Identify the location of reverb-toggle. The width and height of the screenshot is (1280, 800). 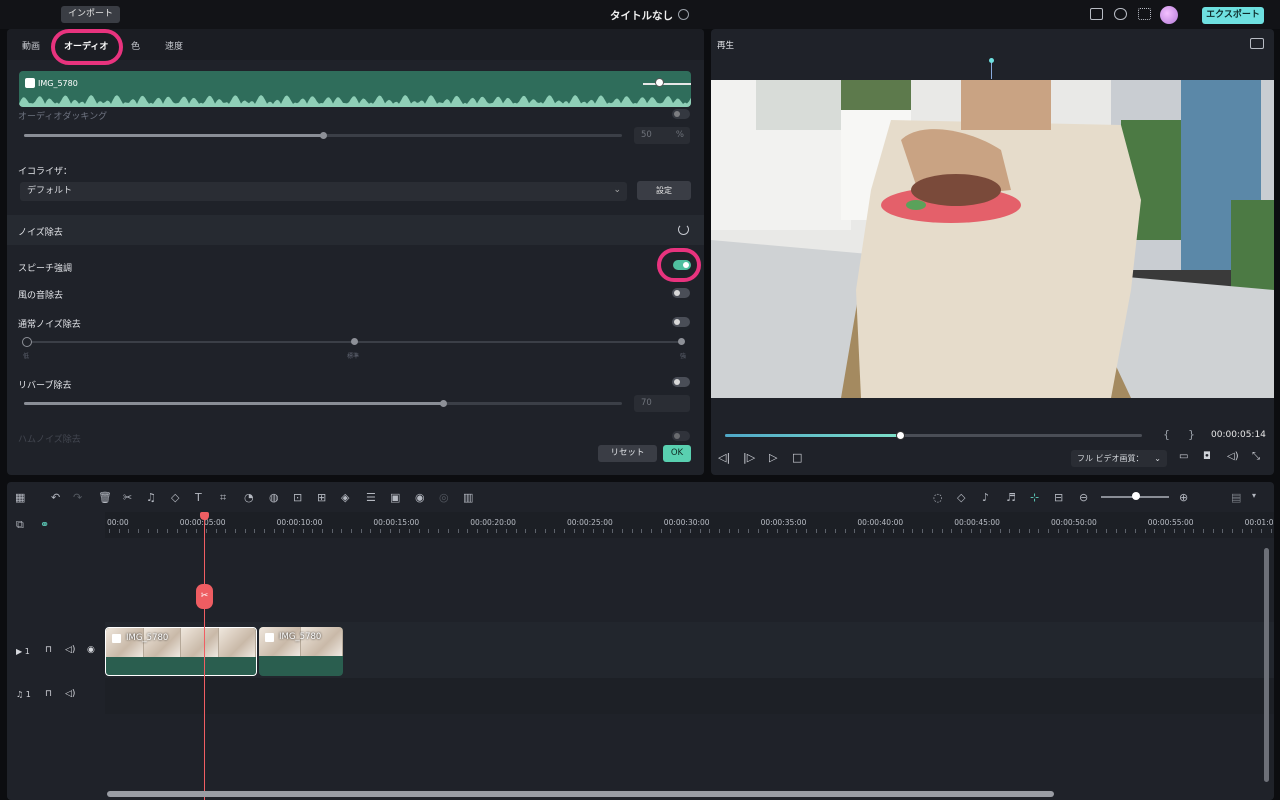
(681, 382).